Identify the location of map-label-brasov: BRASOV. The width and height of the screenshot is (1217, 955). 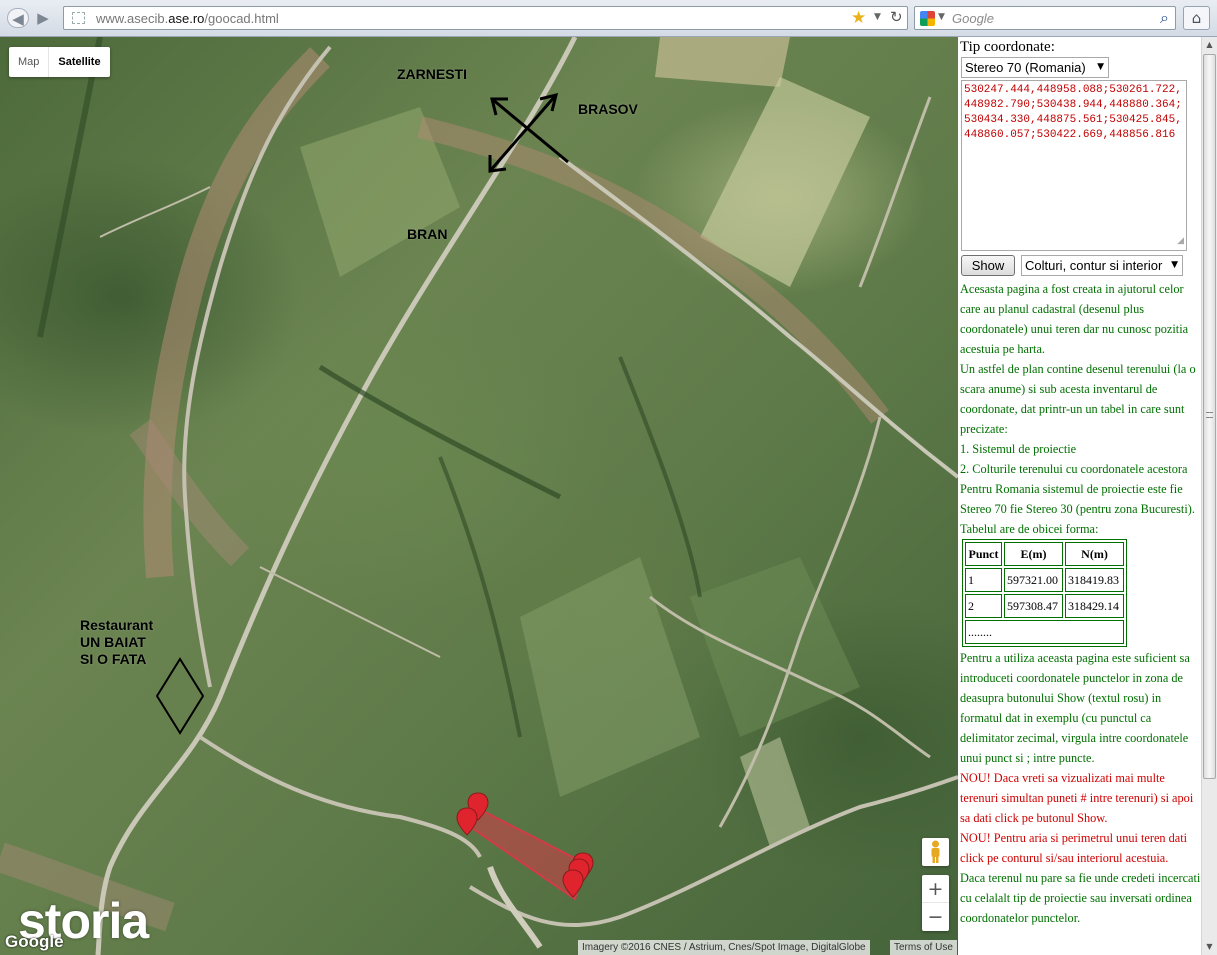
(608, 109).